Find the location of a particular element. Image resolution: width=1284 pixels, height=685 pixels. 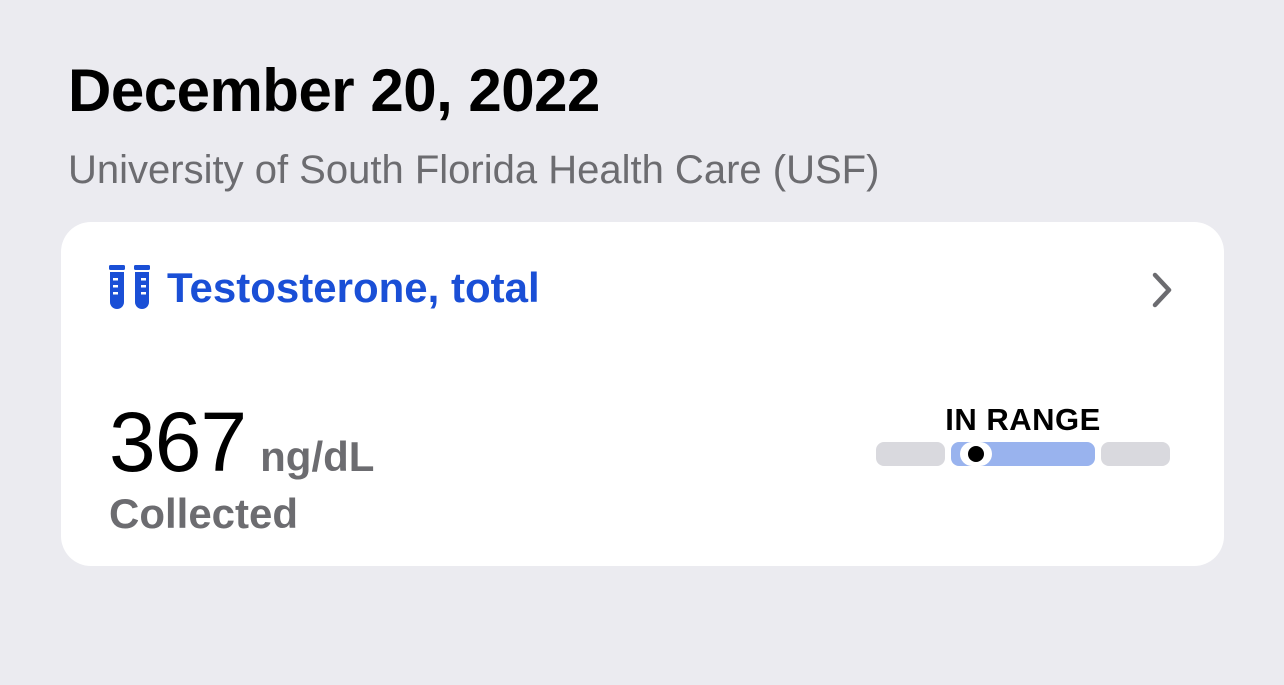

result-value-row: 367 ng/dL is located at coordinates (241, 442).